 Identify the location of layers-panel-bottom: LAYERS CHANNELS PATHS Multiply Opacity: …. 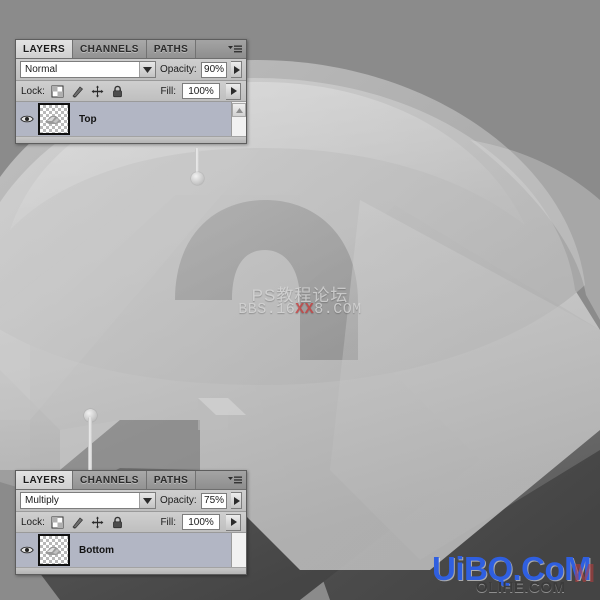
(131, 522).